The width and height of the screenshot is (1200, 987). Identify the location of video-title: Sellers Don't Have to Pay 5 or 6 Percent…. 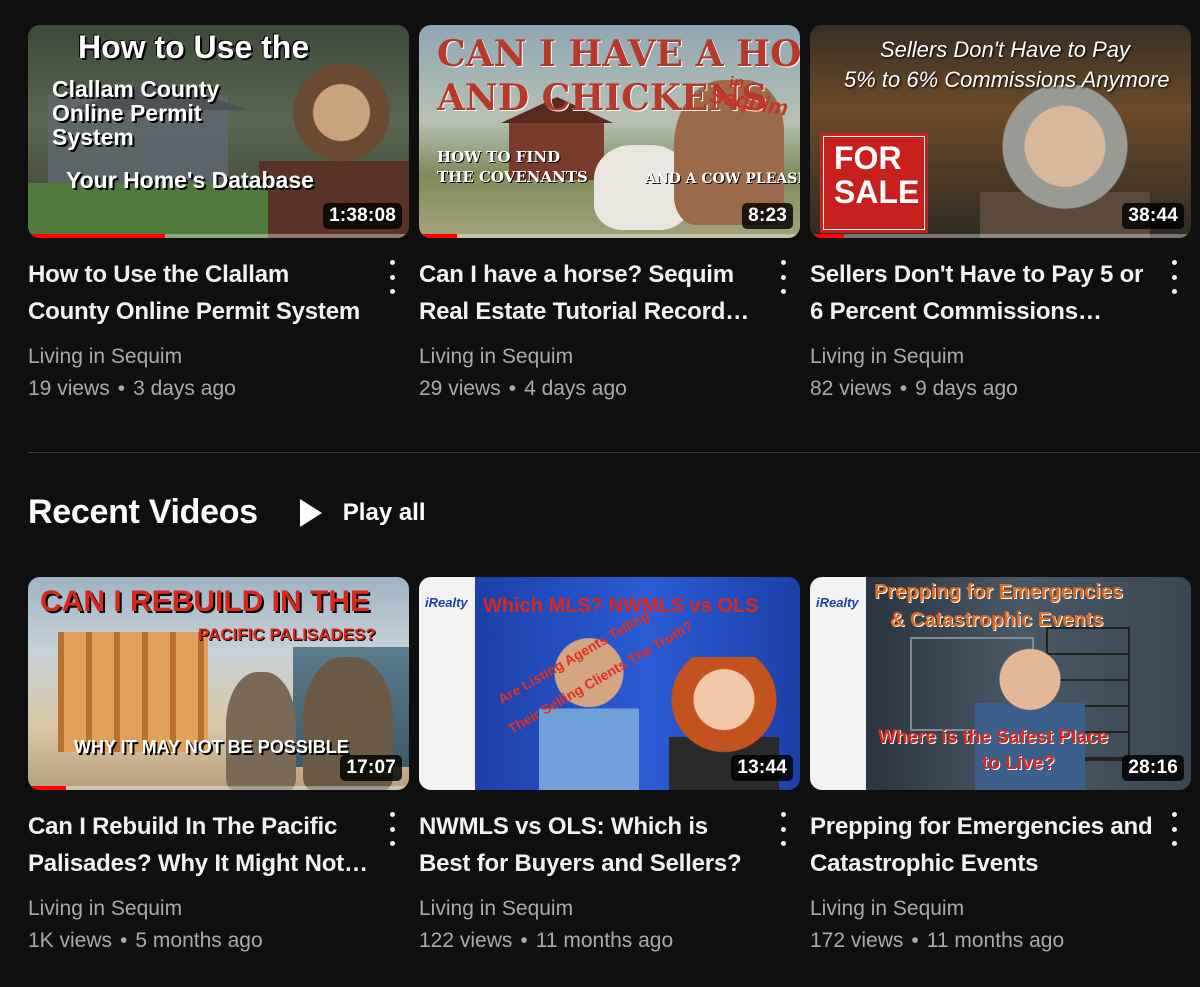
(981, 293).